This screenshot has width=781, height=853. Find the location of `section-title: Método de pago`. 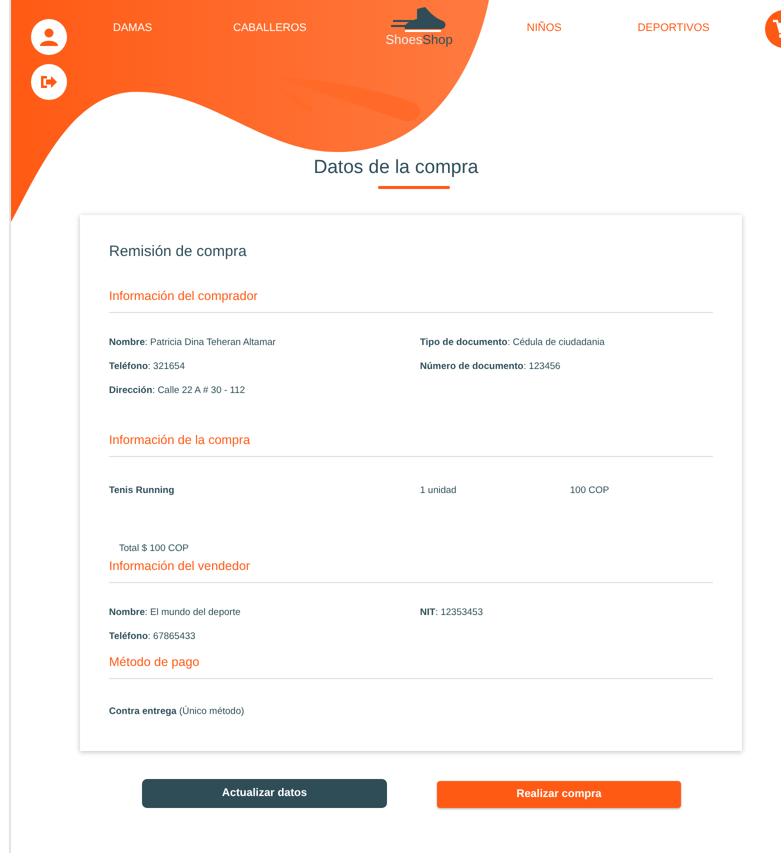

section-title: Método de pago is located at coordinates (411, 666).